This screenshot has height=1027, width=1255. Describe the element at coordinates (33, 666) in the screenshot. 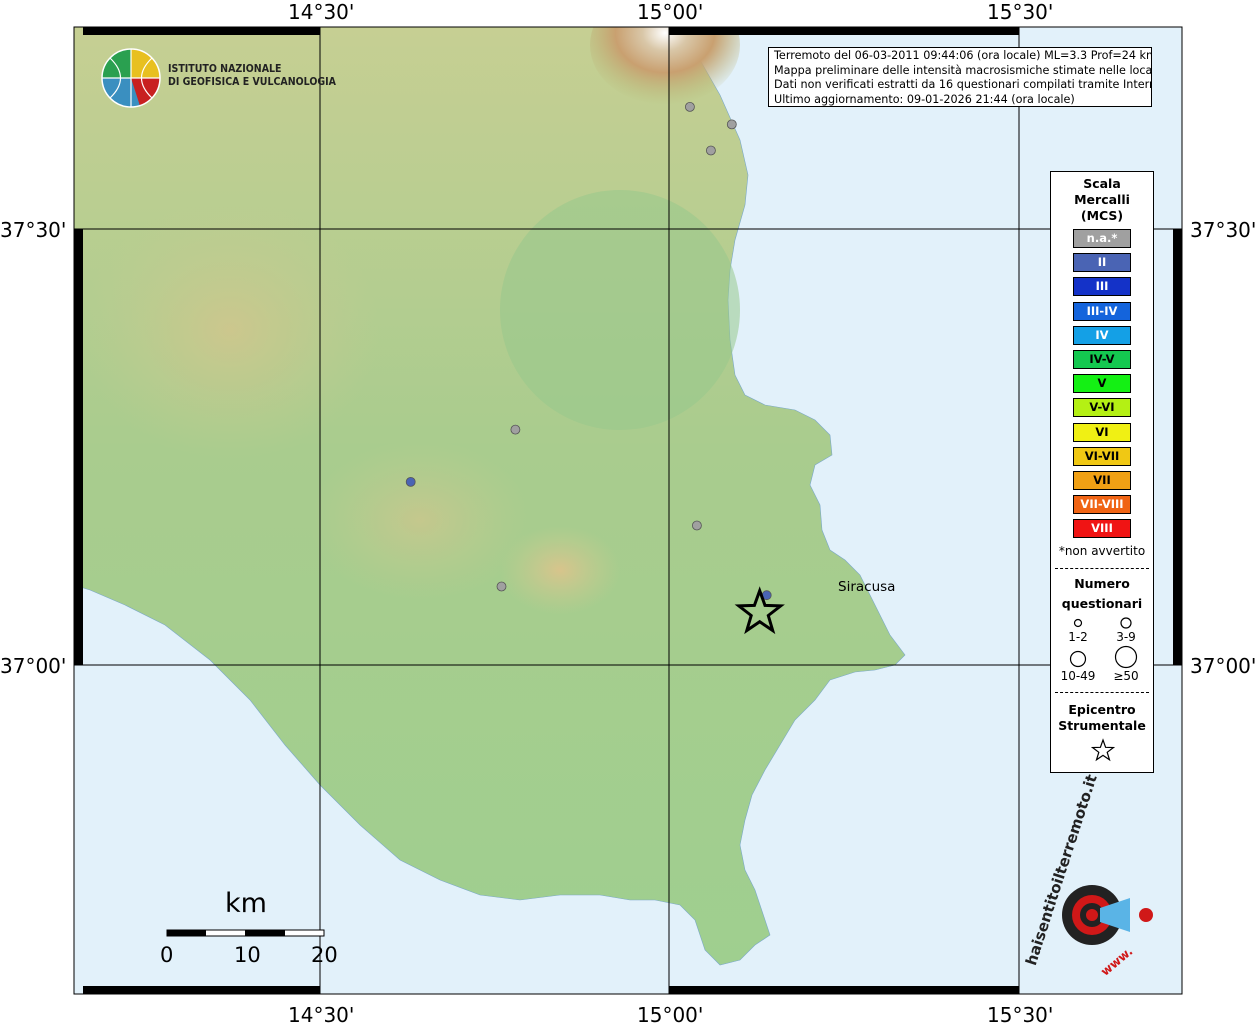

I see `lat-label-left-2: 37°00'` at that location.